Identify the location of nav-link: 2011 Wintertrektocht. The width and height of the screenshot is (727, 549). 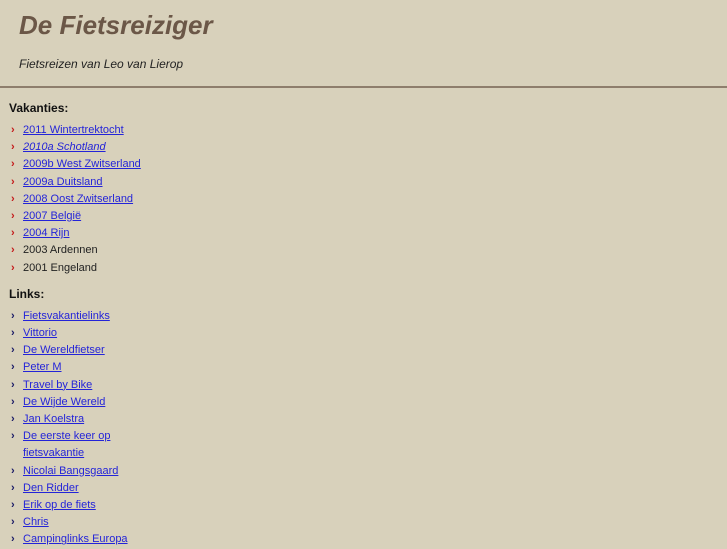
(73, 130).